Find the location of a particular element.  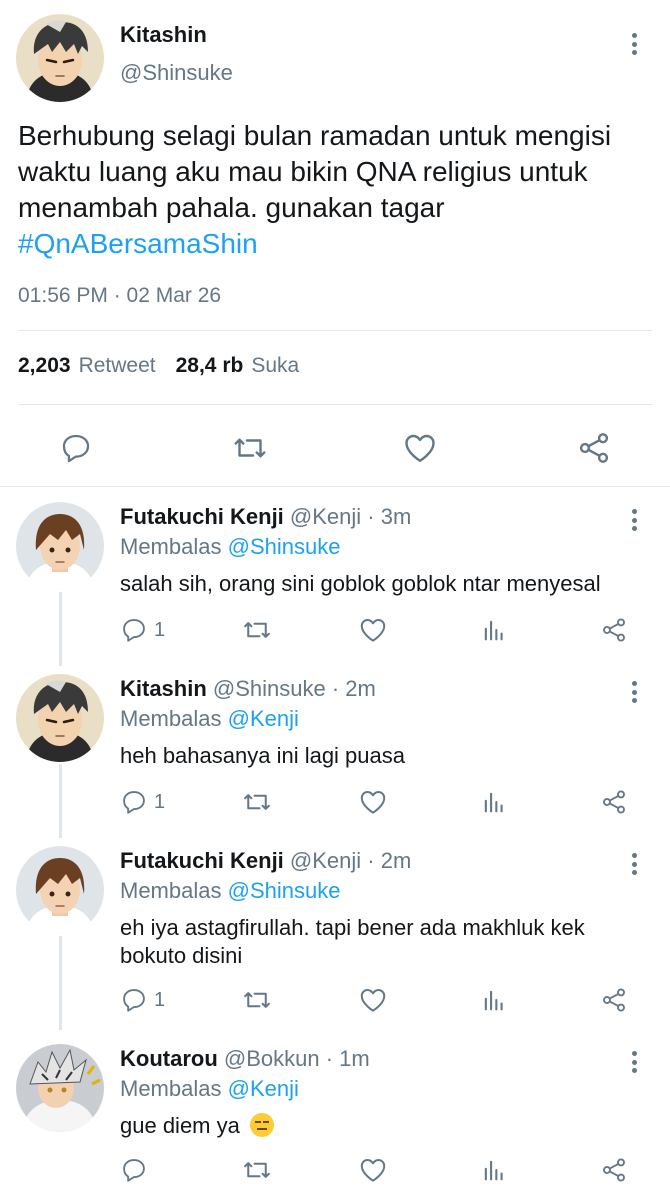

reply-header: Koutarou @Bokkun · 1m is located at coordinates (245, 1059).